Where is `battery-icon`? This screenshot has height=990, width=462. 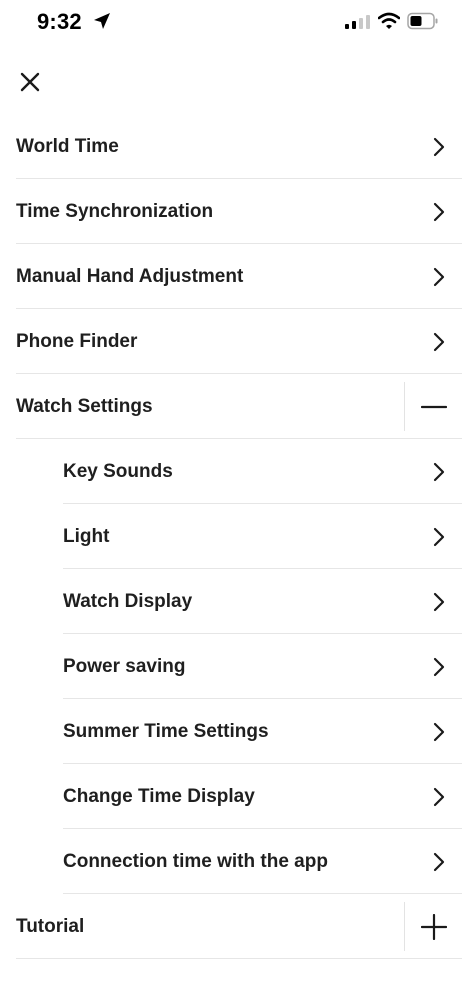
battery-icon is located at coordinates (422, 21).